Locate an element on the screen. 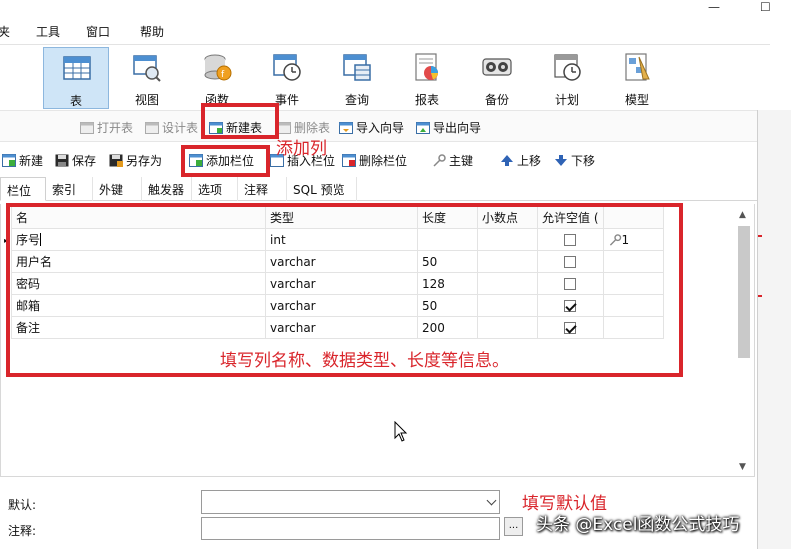 Image resolution: width=791 pixels, height=549 pixels. arrow-up-icon is located at coordinates (507, 160).